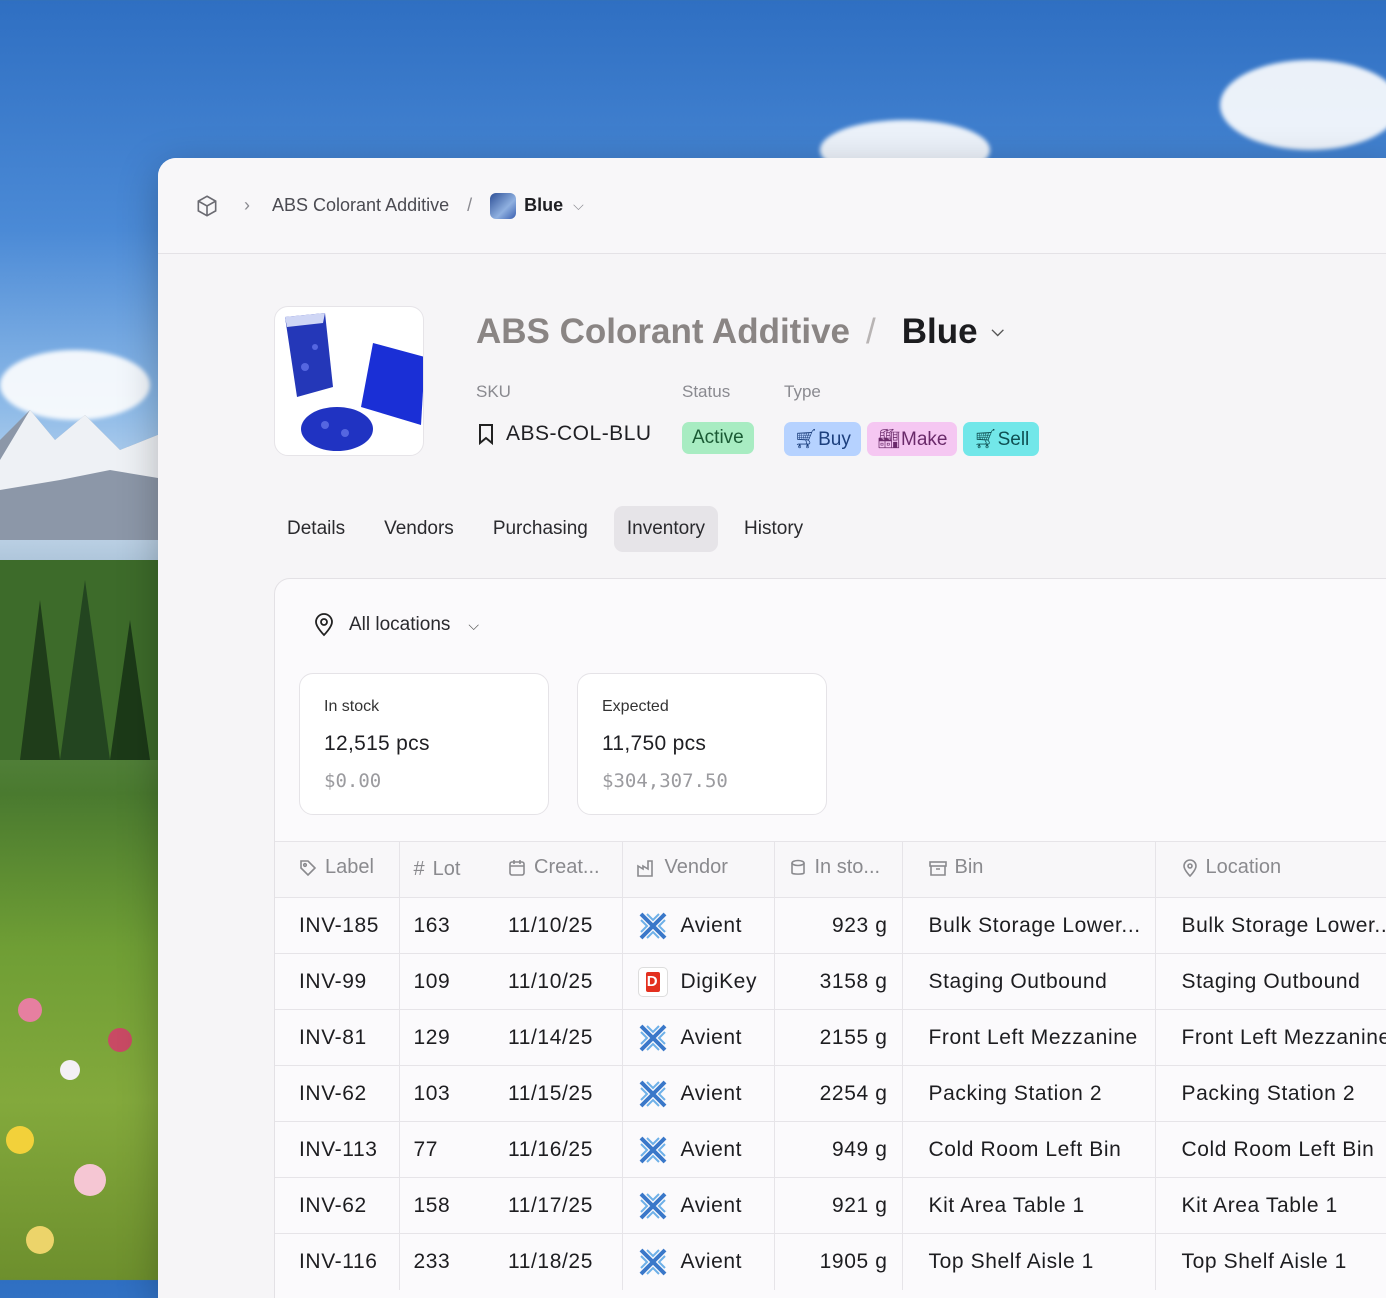 The height and width of the screenshot is (1298, 1386). What do you see at coordinates (1189, 867) in the screenshot?
I see `map-pin-icon` at bounding box center [1189, 867].